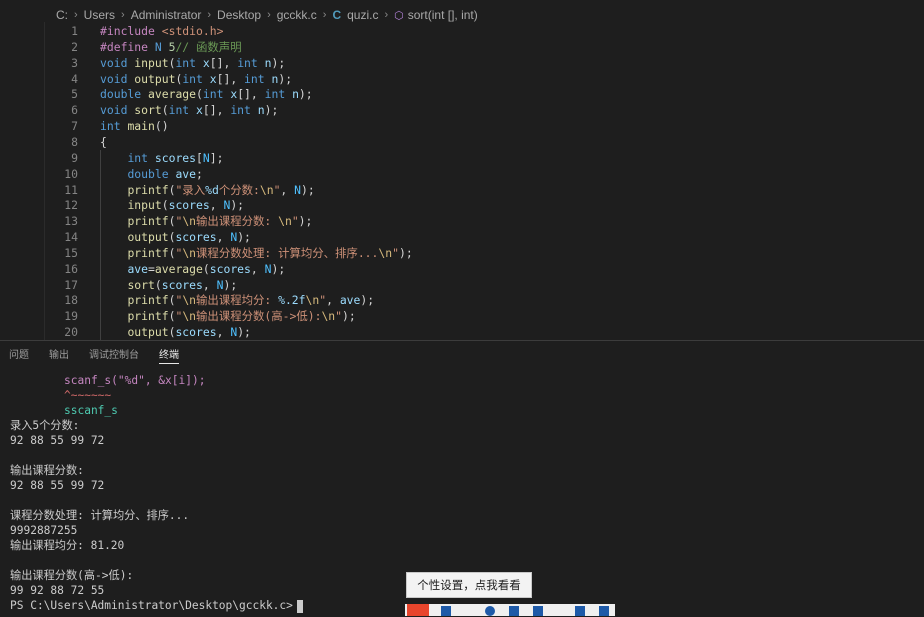 This screenshot has height=617, width=924. I want to click on code-line: 20 output(scores, N);, so click(462, 332).